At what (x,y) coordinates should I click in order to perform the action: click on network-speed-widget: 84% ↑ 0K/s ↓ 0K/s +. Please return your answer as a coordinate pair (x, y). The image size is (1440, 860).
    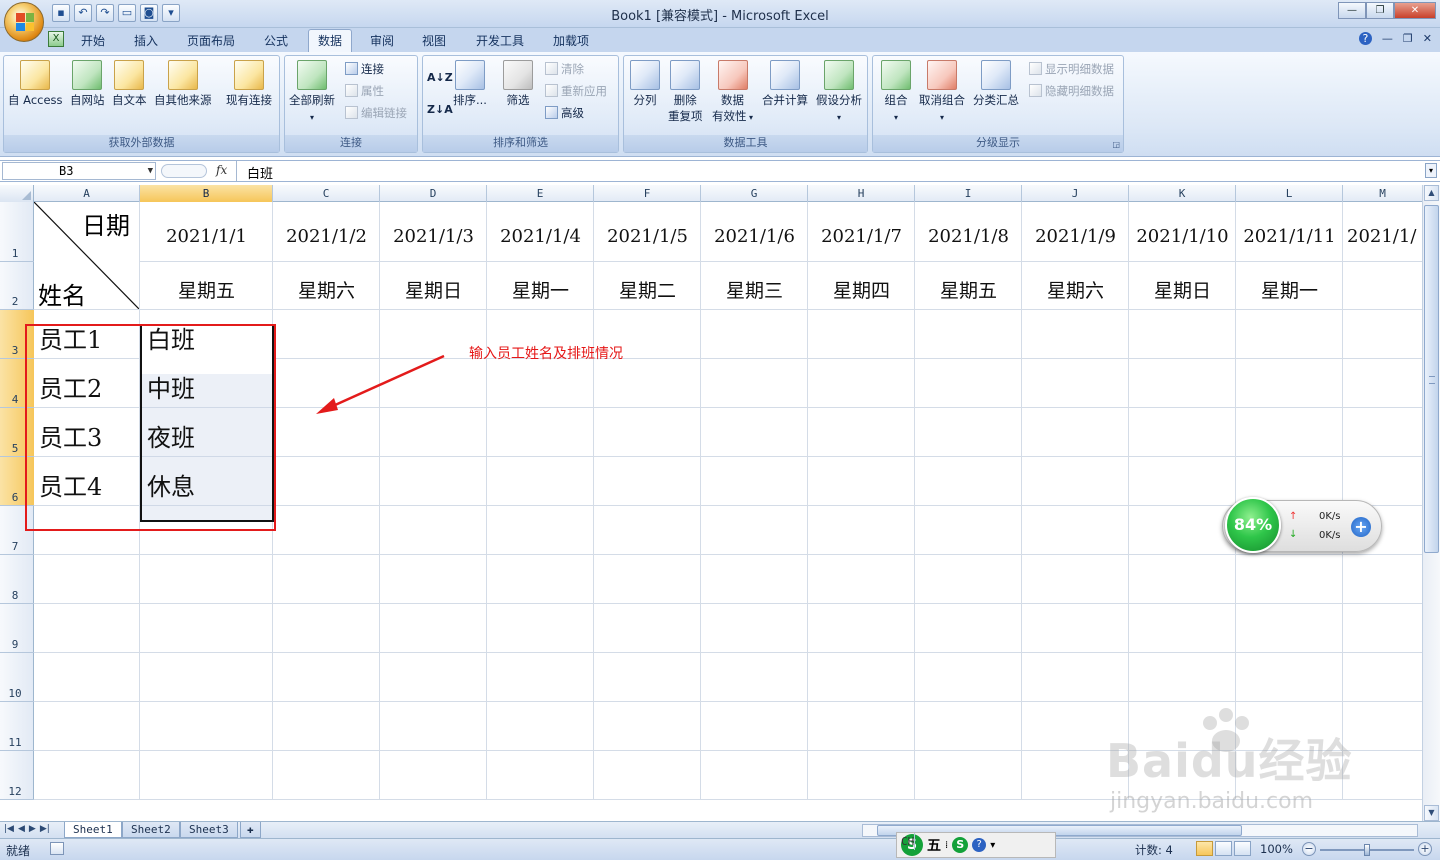
    Looking at the image, I should click on (1302, 525).